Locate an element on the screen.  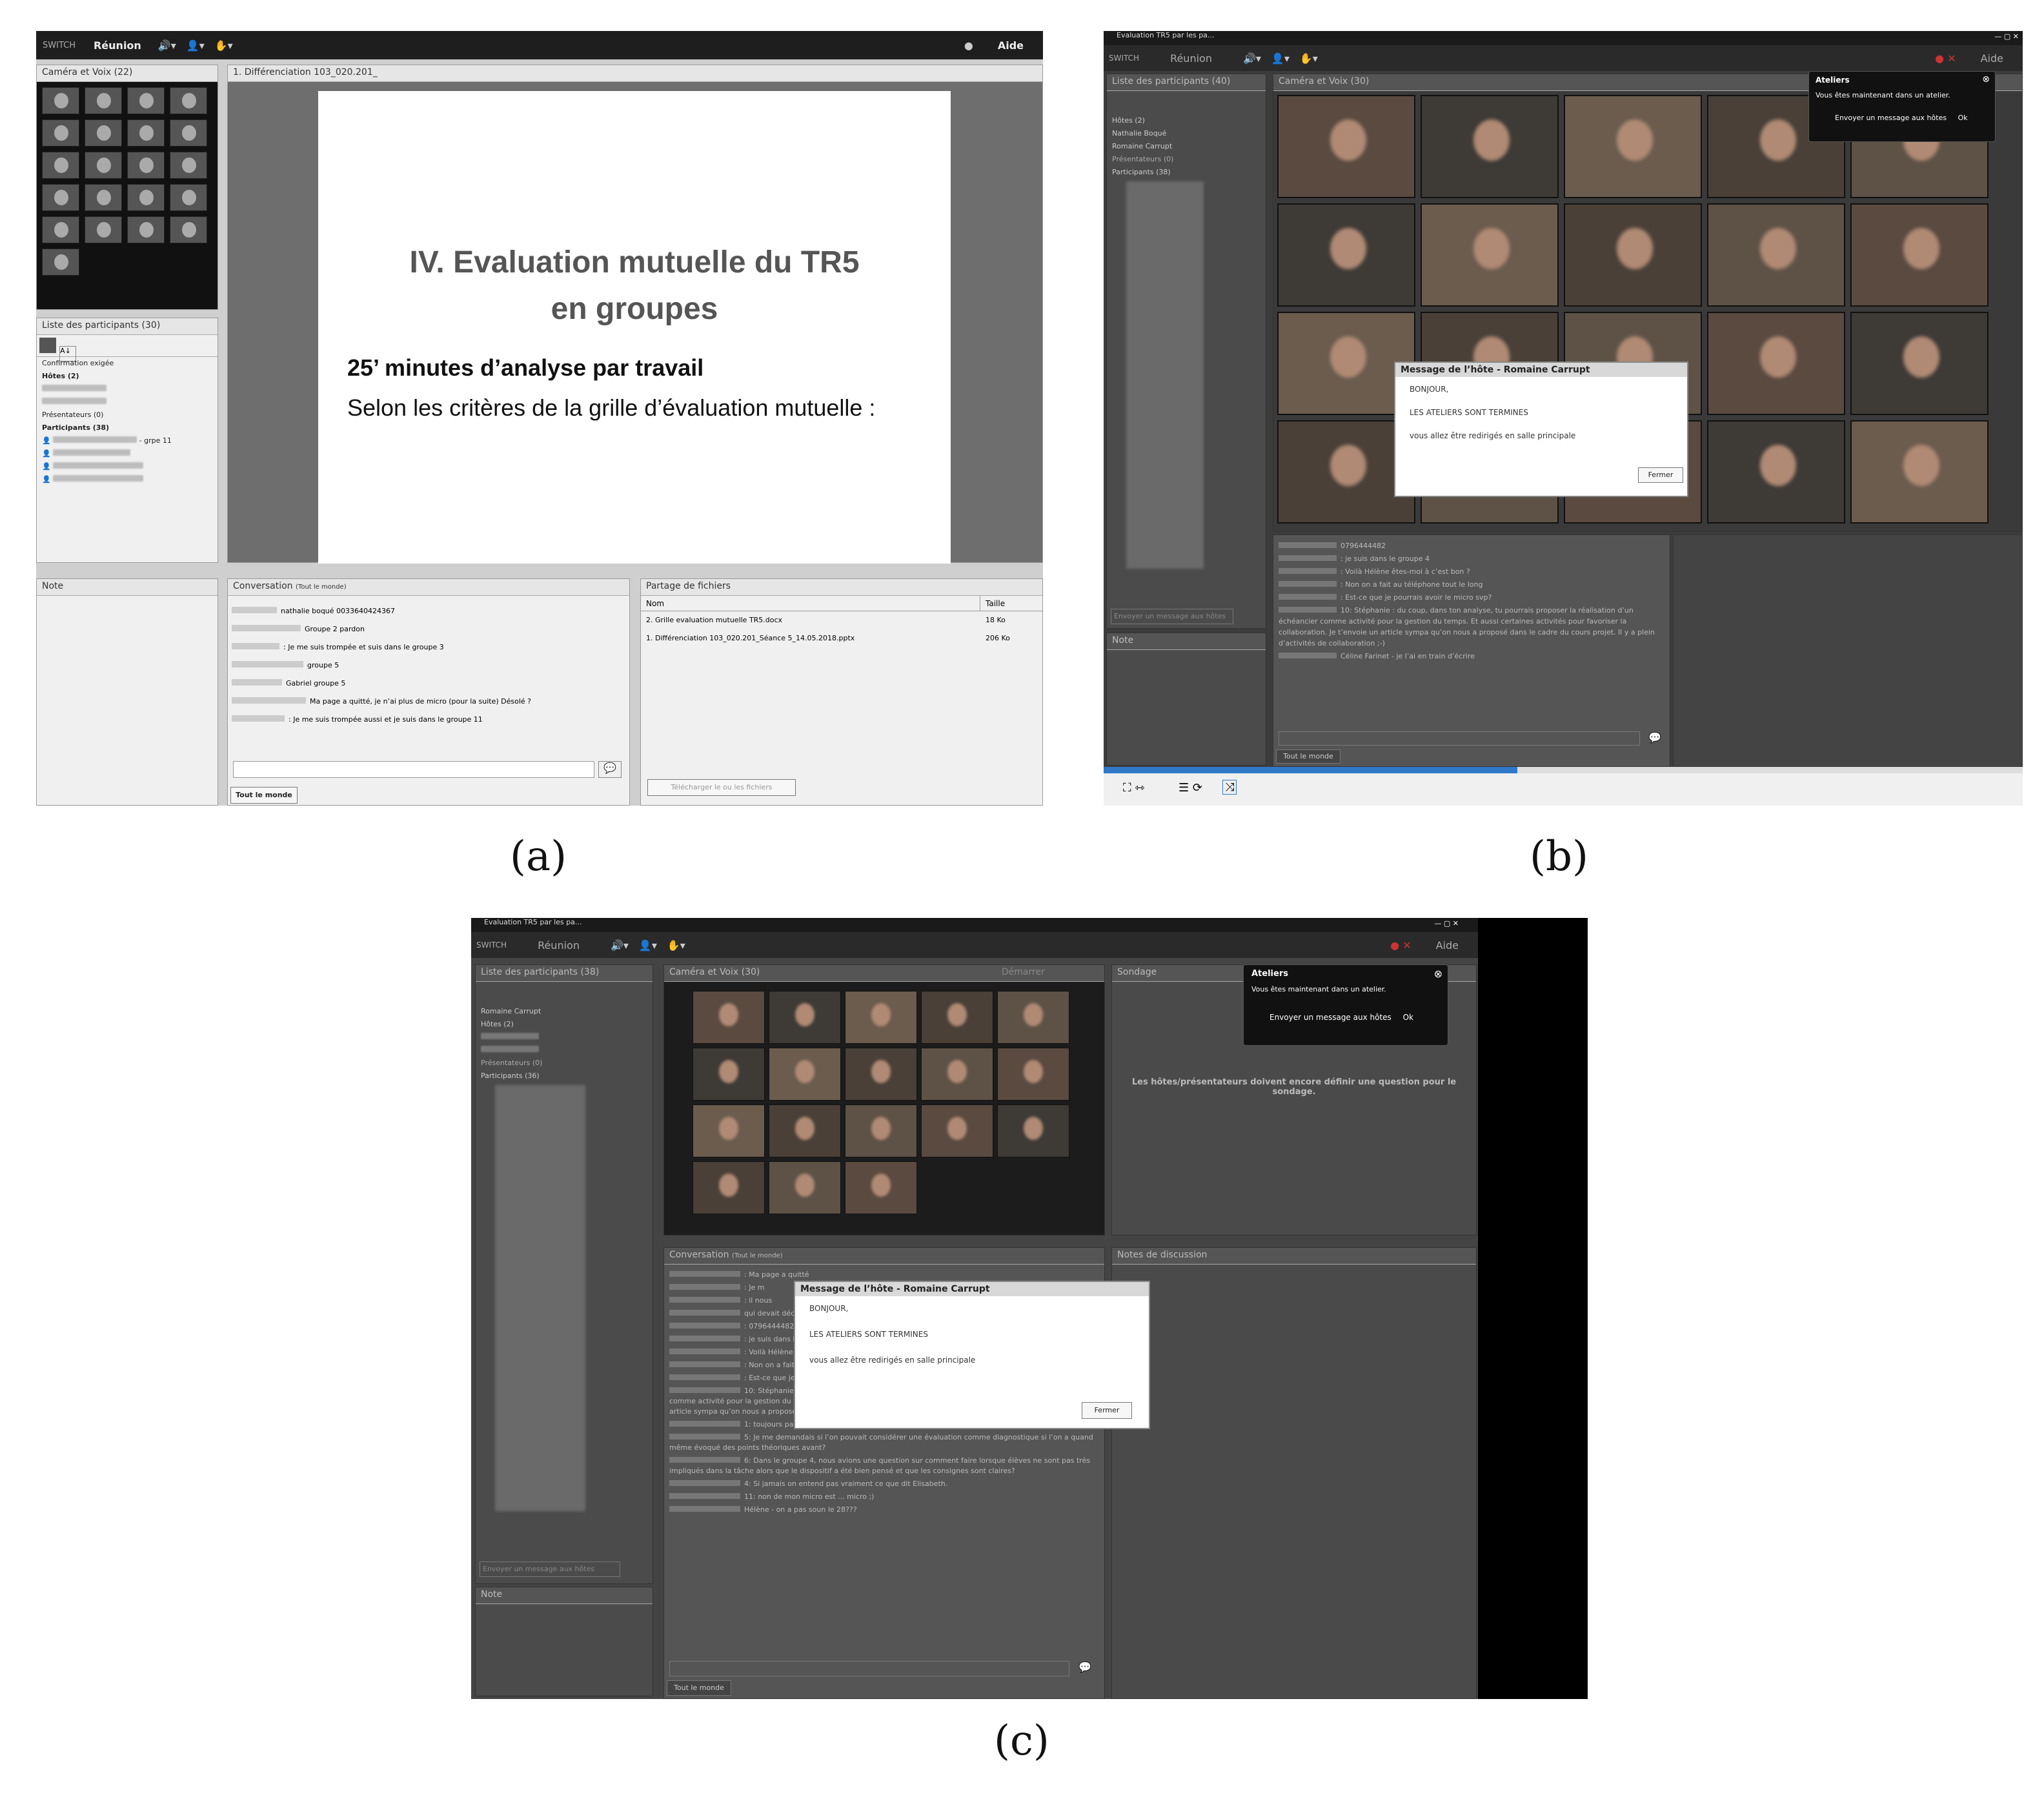
playback-progress is located at coordinates (1563, 770).